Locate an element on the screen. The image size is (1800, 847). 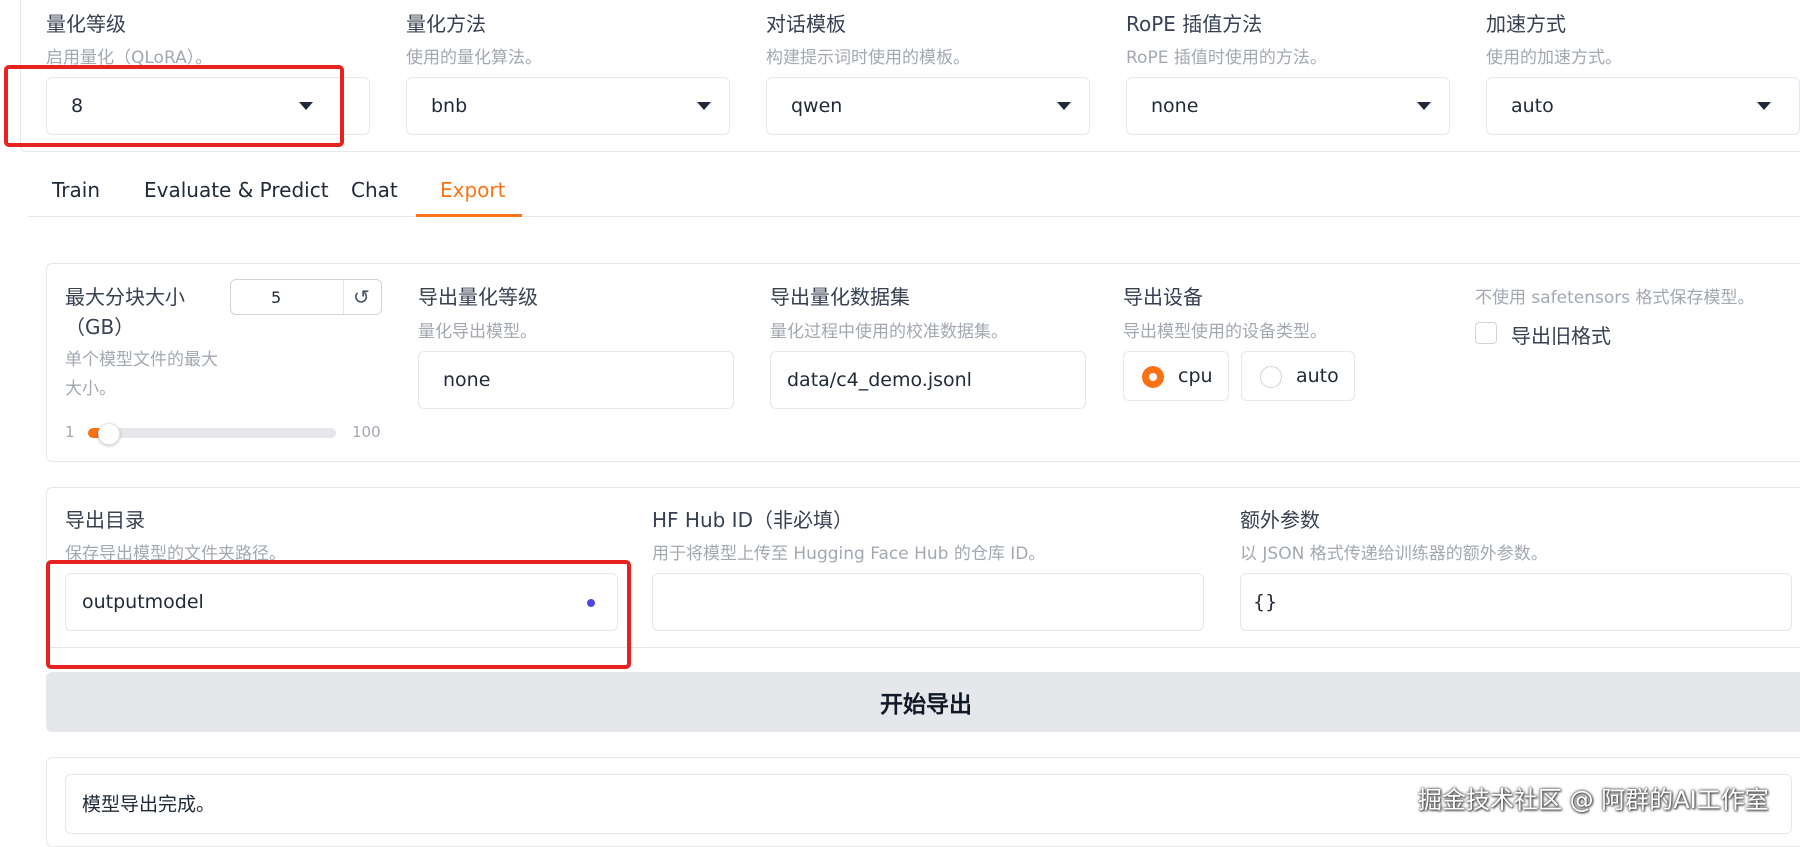
export-quant-dataset-info: 量化过程中使用的校准数据集。 is located at coordinates (889, 332).